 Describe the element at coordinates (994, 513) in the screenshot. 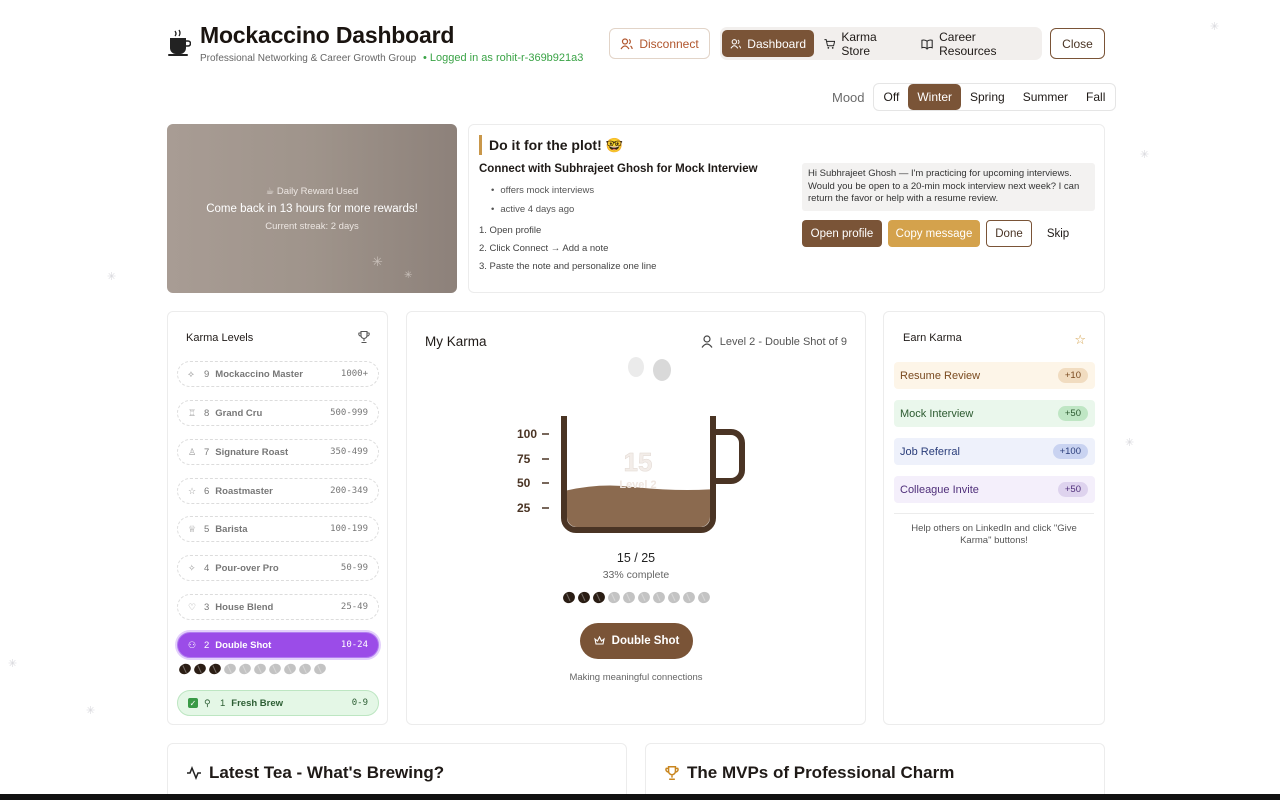

I see `divider` at that location.